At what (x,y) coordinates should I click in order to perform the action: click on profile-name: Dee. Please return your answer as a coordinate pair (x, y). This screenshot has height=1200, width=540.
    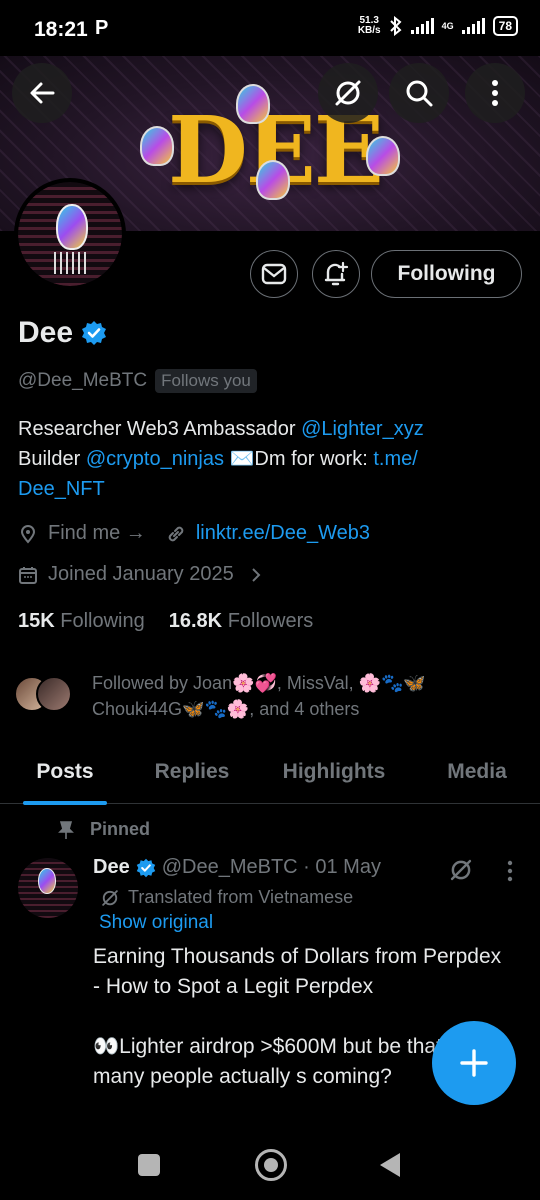
    Looking at the image, I should click on (46, 332).